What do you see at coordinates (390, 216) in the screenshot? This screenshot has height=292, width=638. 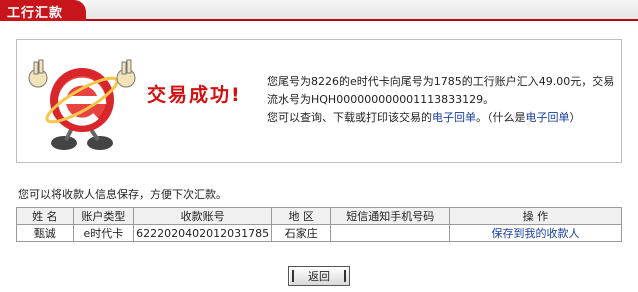 I see `col-header-phone: 短信通知手机号码` at bounding box center [390, 216].